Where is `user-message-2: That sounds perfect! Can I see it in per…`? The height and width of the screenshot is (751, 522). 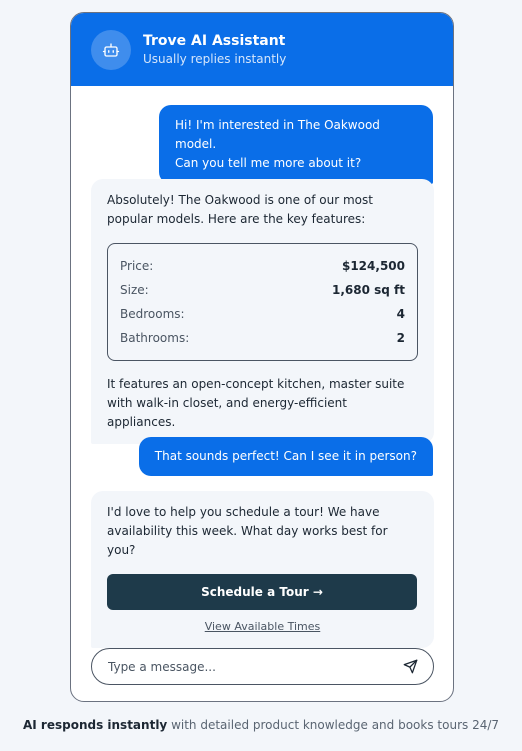 user-message-2: That sounds perfect! Can I see it in per… is located at coordinates (285, 456).